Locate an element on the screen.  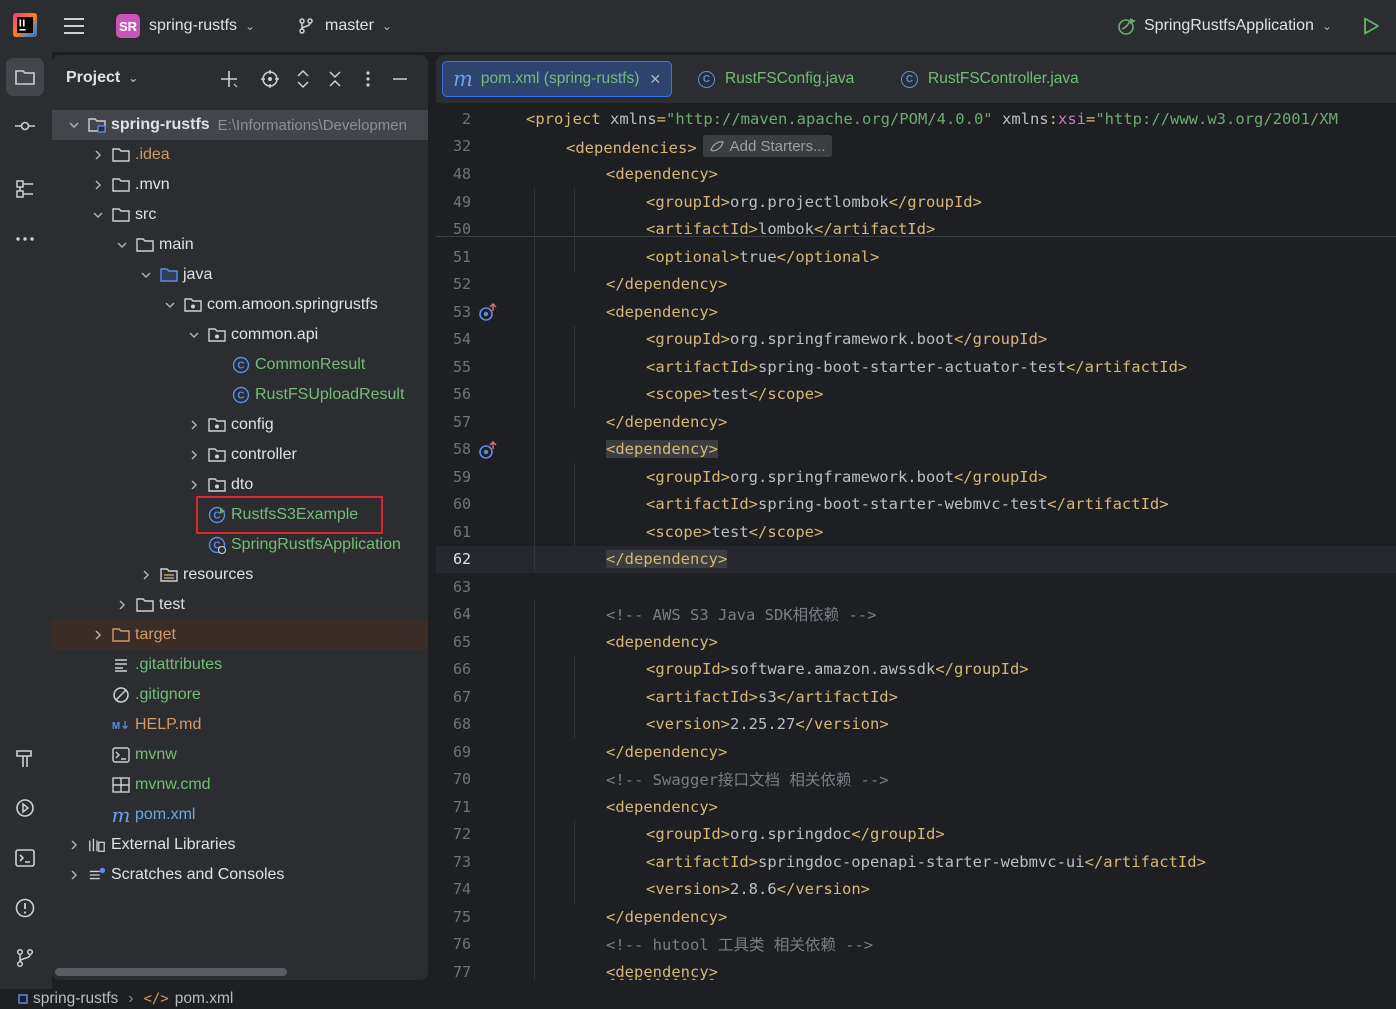
git-tool-button is located at coordinates (25, 958).